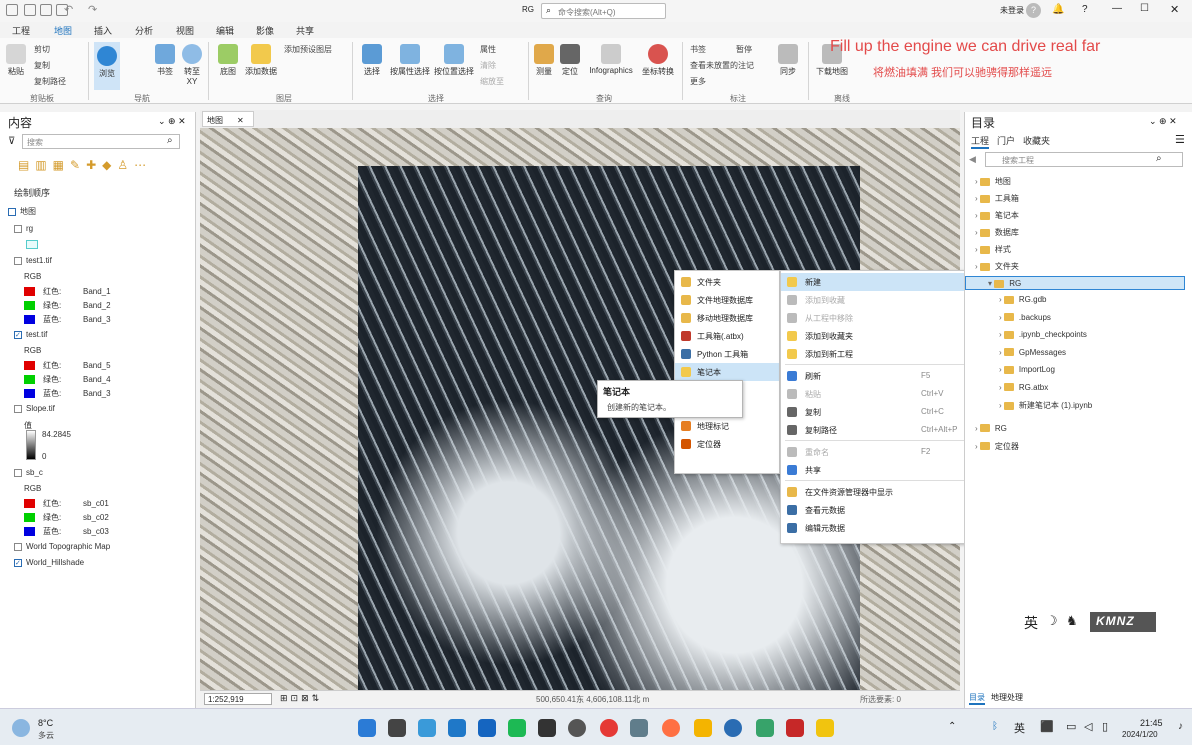 Image resolution: width=1192 pixels, height=745 pixels. Describe the element at coordinates (308, 49) in the screenshot. I see `add-preset-button: 添加预设图层` at that location.